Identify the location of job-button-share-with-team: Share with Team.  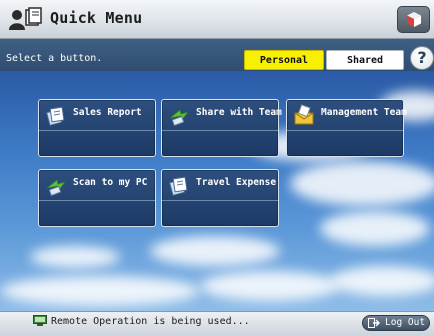
(221, 128).